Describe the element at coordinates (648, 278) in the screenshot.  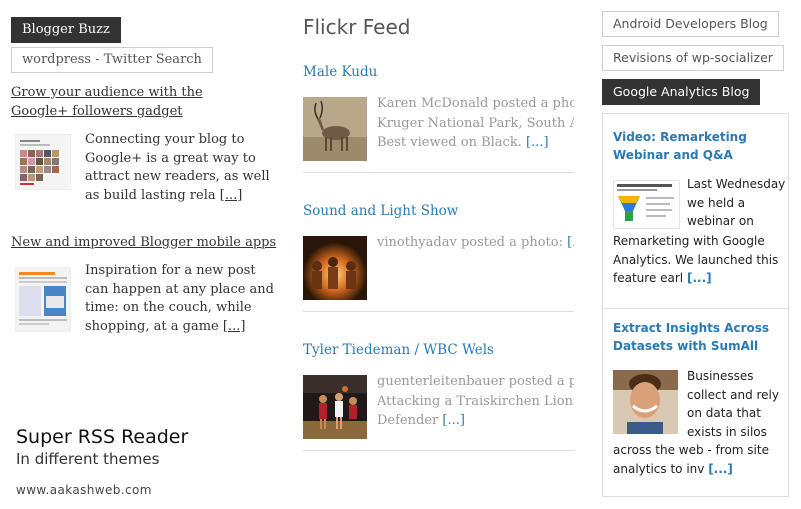
I see `ga-excerpt-line: feature earl` at that location.